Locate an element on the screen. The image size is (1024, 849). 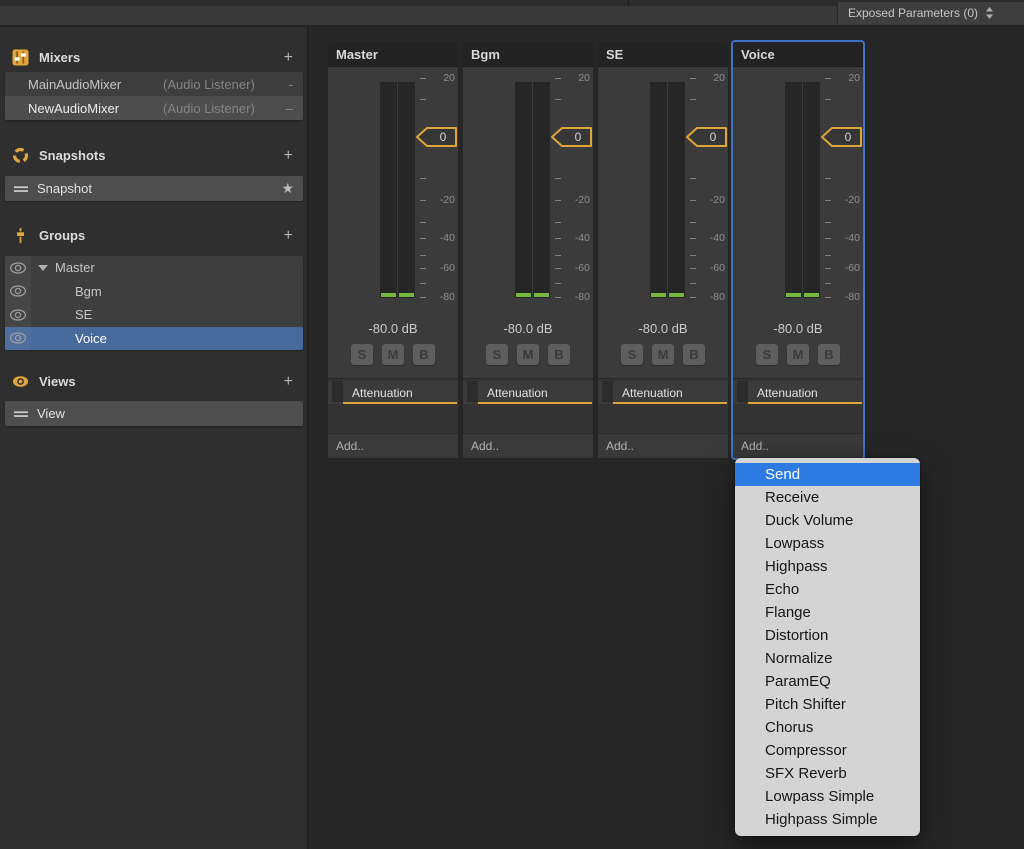
channel-strip-header: Master is located at coordinates (393, 54).